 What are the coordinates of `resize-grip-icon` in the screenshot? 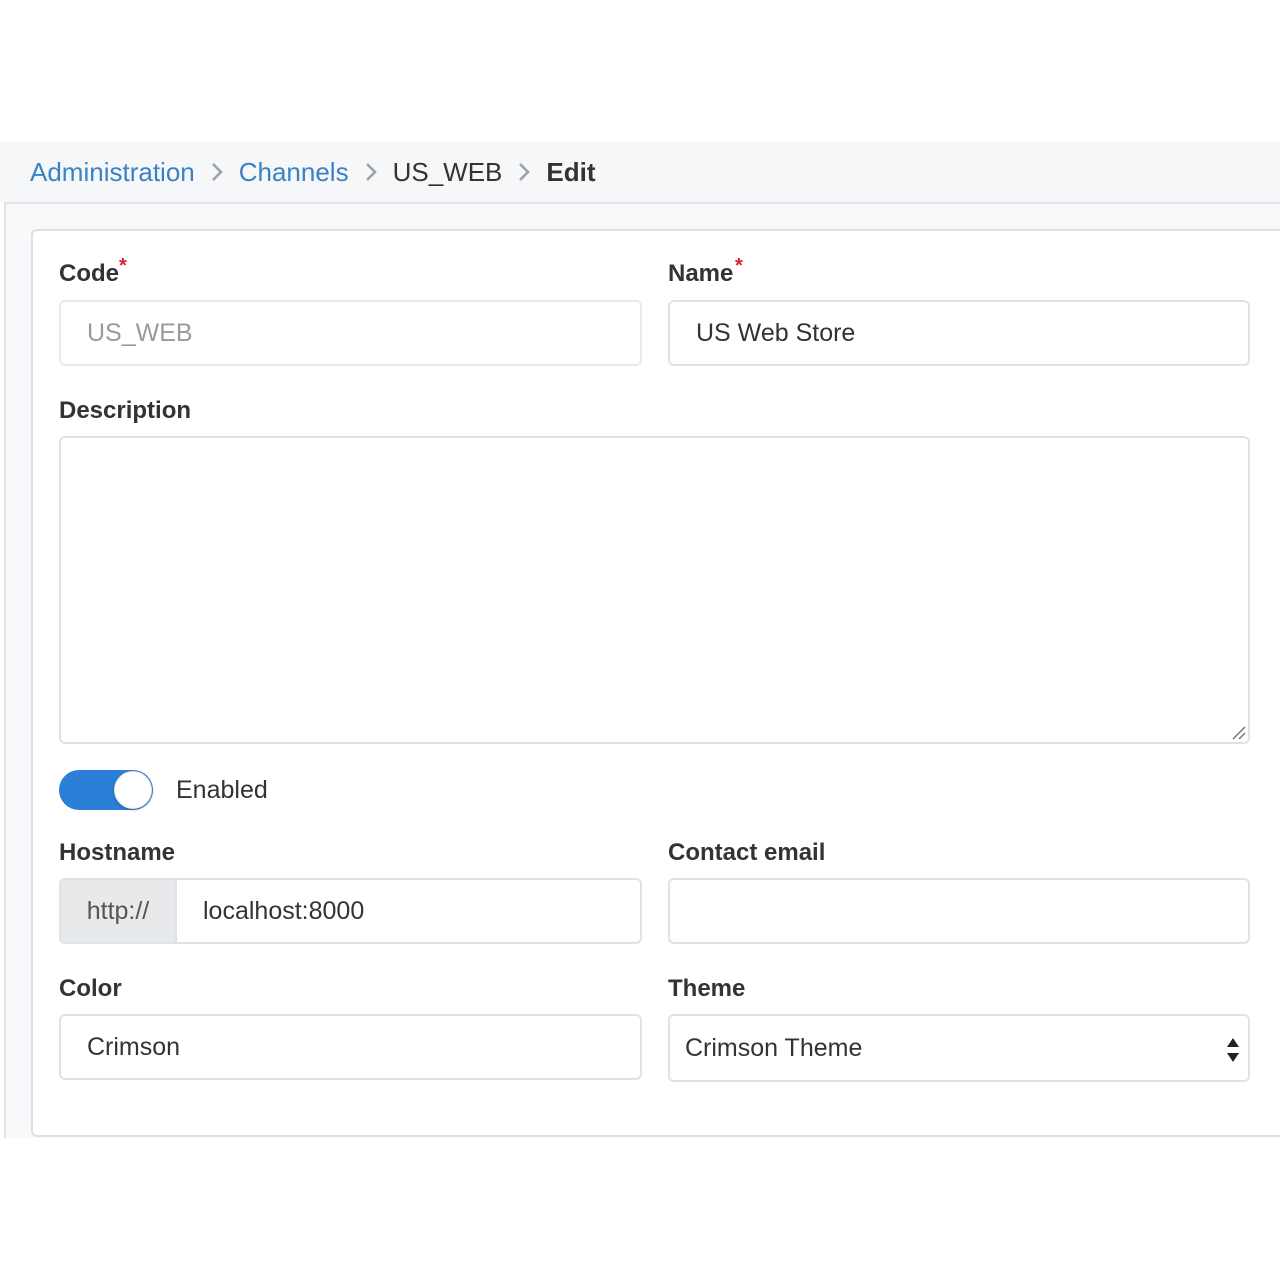 It's located at (1238, 733).